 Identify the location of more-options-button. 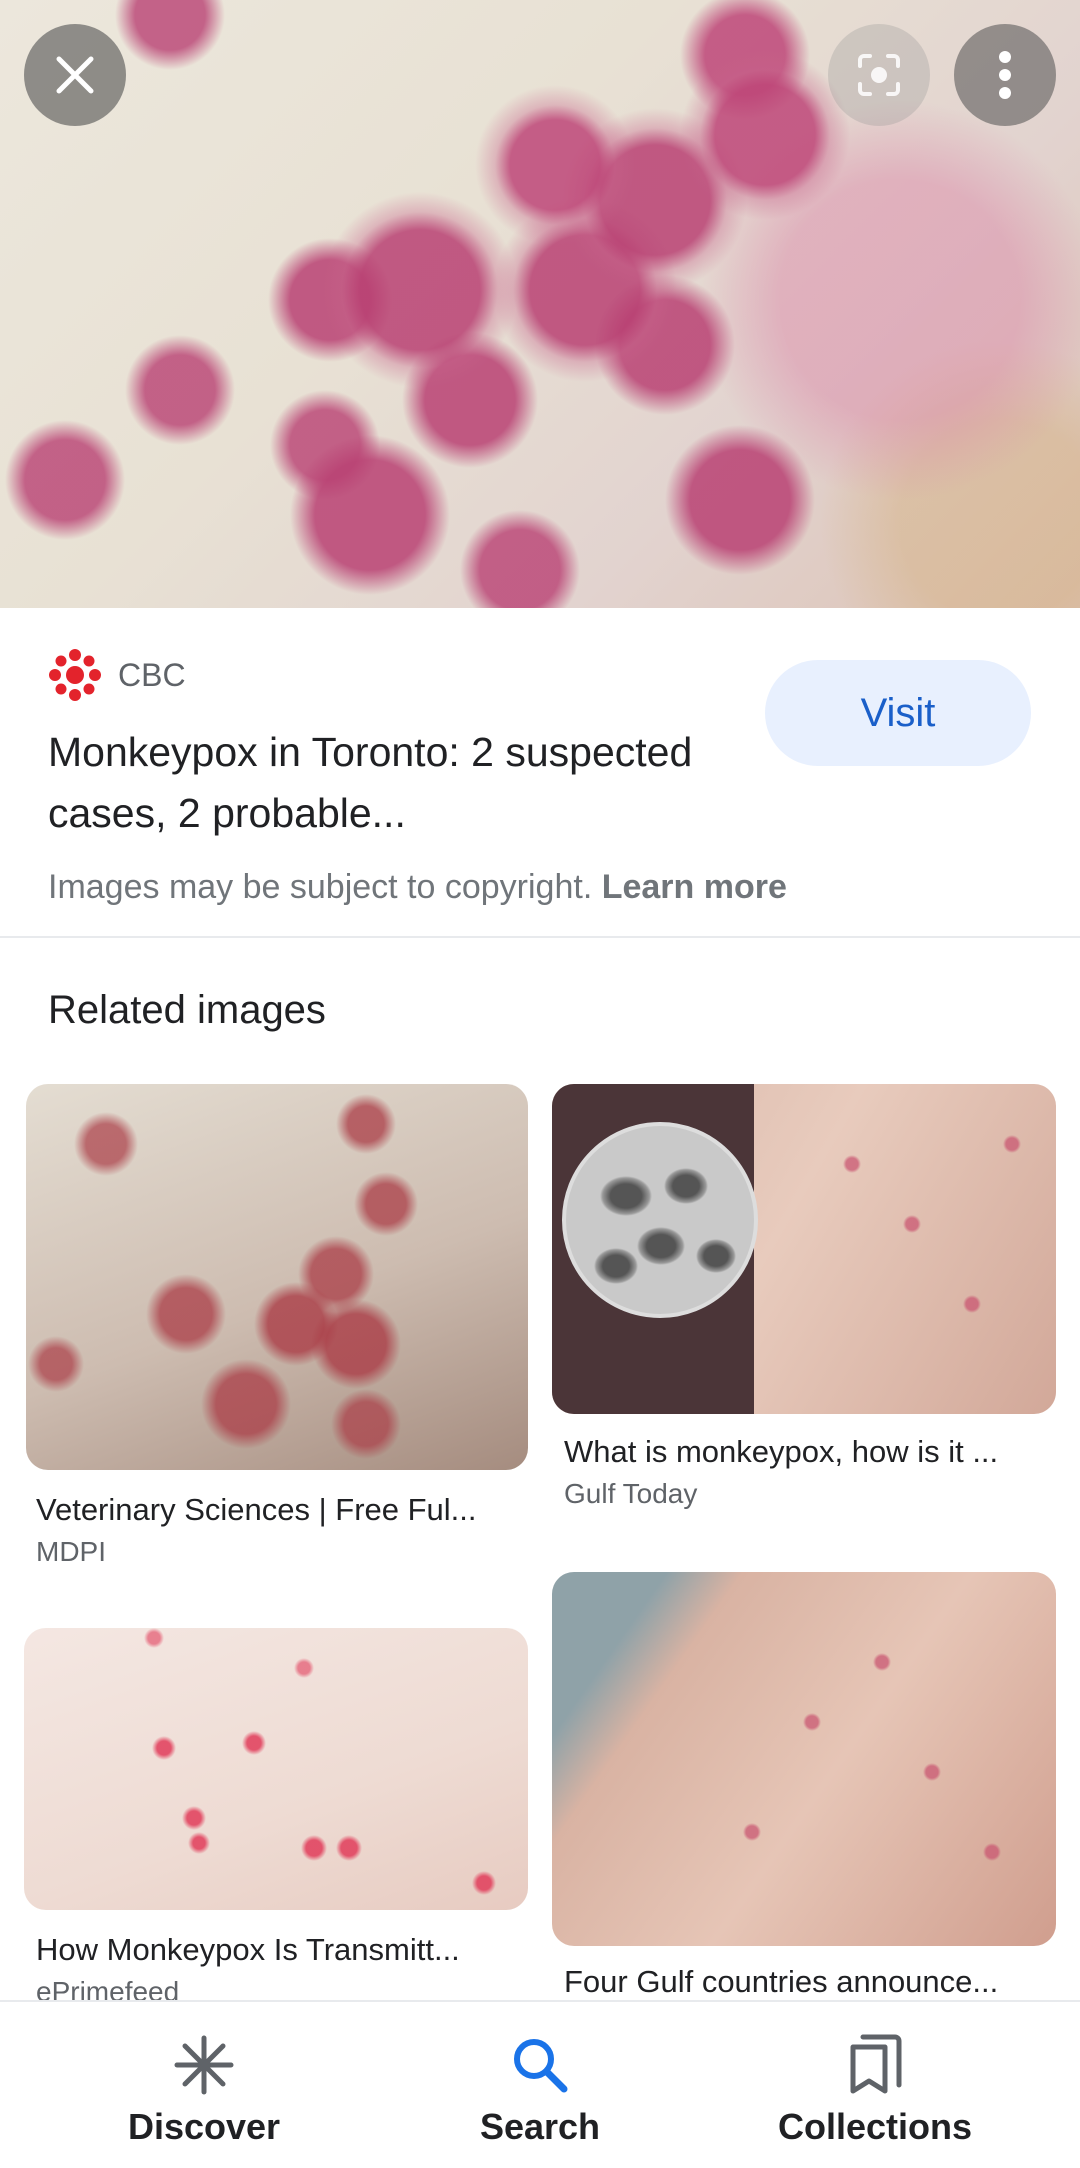
(1005, 75).